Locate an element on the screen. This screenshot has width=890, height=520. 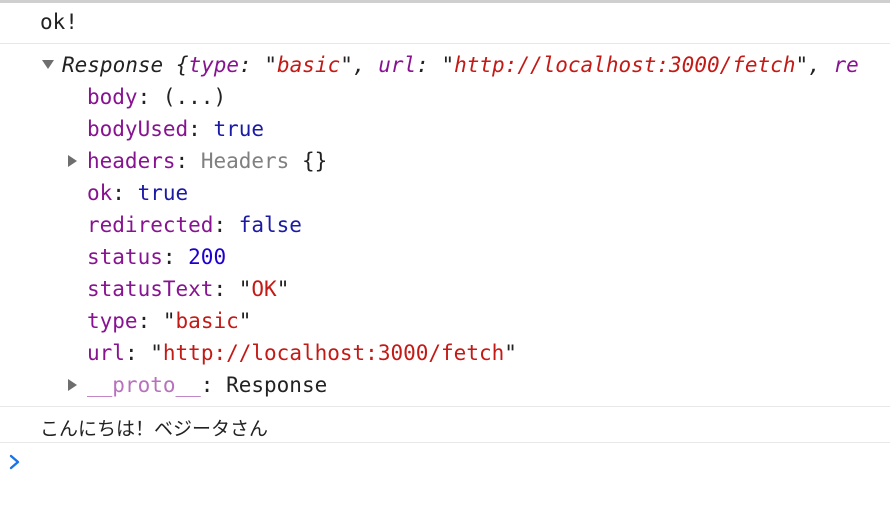
console-message: ok! is located at coordinates (445, 23).